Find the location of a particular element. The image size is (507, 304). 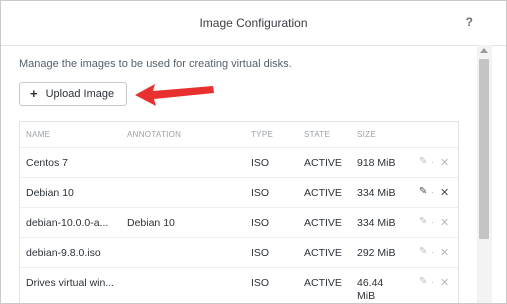

column-header-name: NAME is located at coordinates (38, 134).